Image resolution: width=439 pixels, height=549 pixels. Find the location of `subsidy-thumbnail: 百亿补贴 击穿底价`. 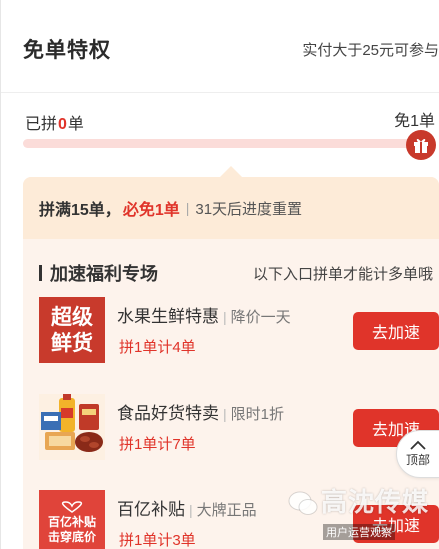

subsidy-thumbnail: 百亿补贴 击穿底价 is located at coordinates (72, 519).